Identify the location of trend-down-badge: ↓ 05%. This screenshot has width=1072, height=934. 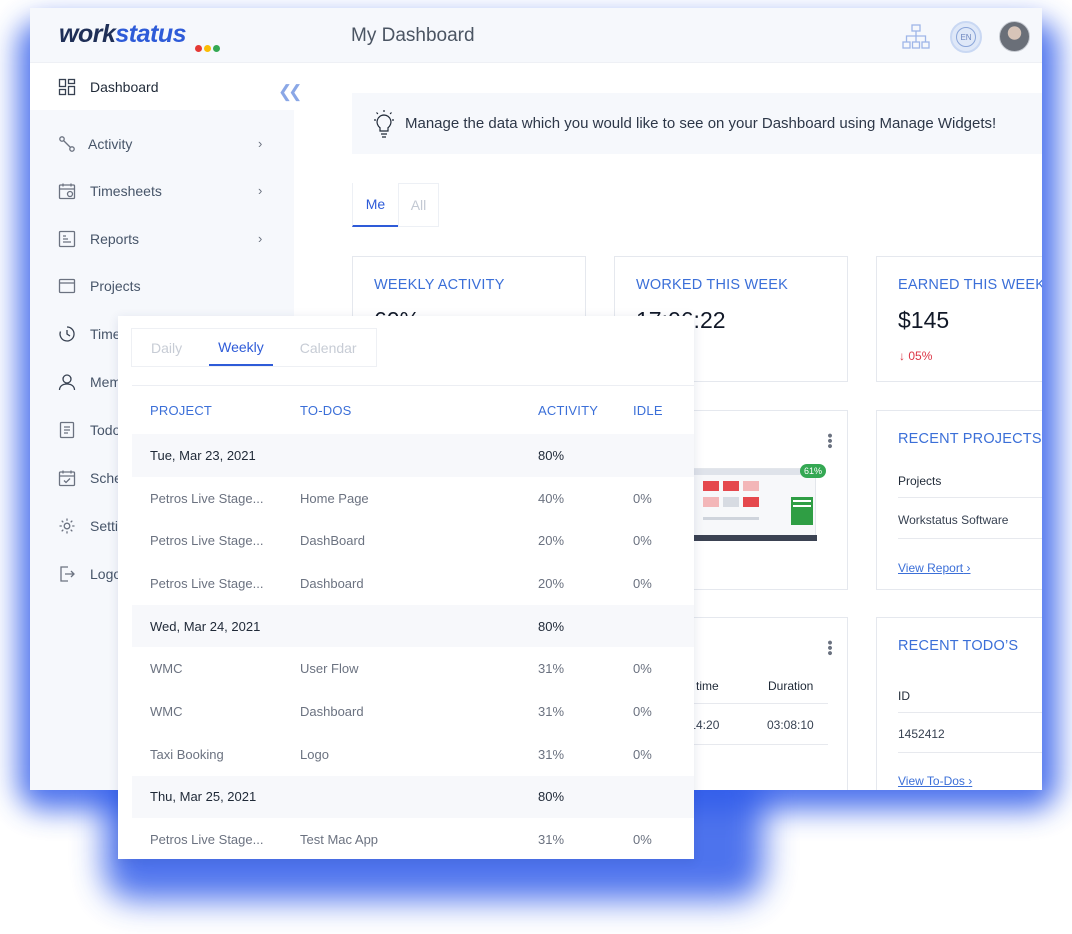
(915, 356).